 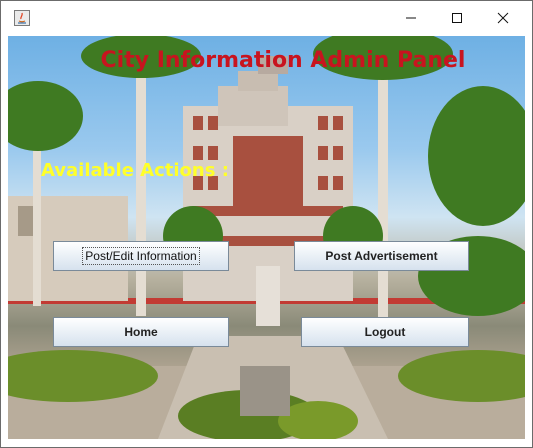 What do you see at coordinates (22, 18) in the screenshot?
I see `java-app-icon` at bounding box center [22, 18].